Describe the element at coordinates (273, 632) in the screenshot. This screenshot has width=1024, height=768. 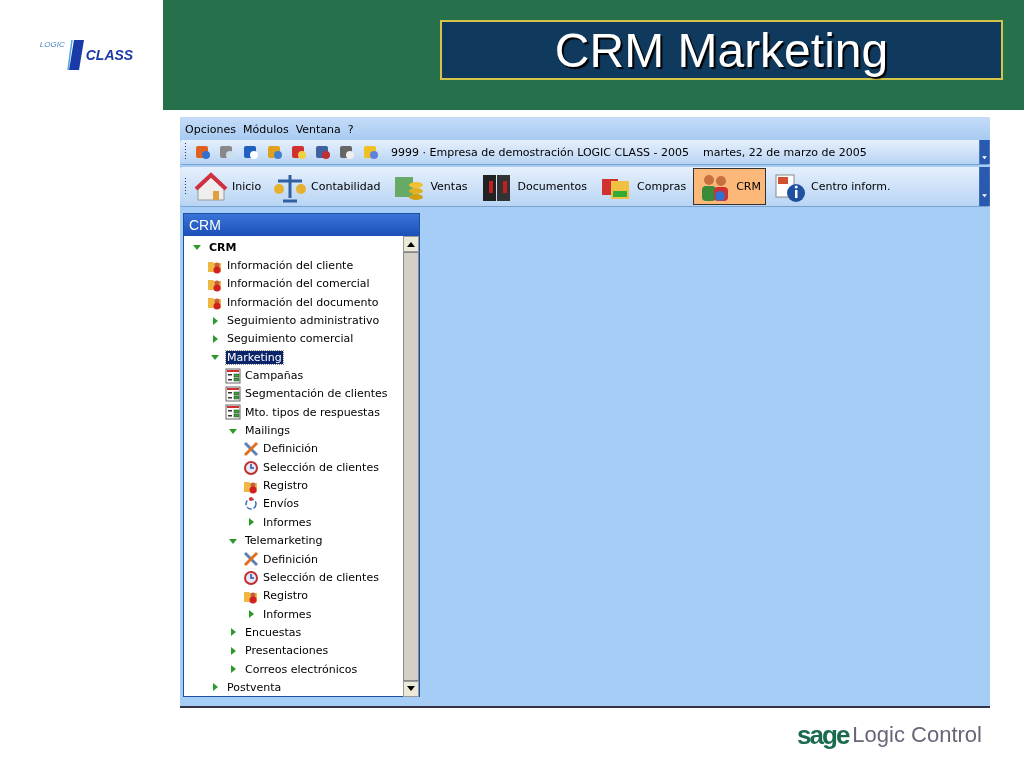
I see `tree-item: Encuestas` at that location.